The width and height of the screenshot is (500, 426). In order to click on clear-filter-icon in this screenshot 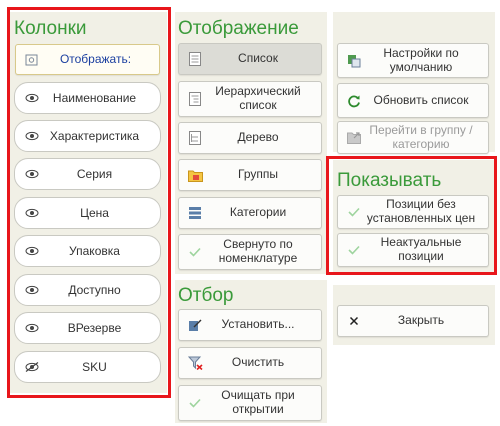, I will do `click(195, 363)`.